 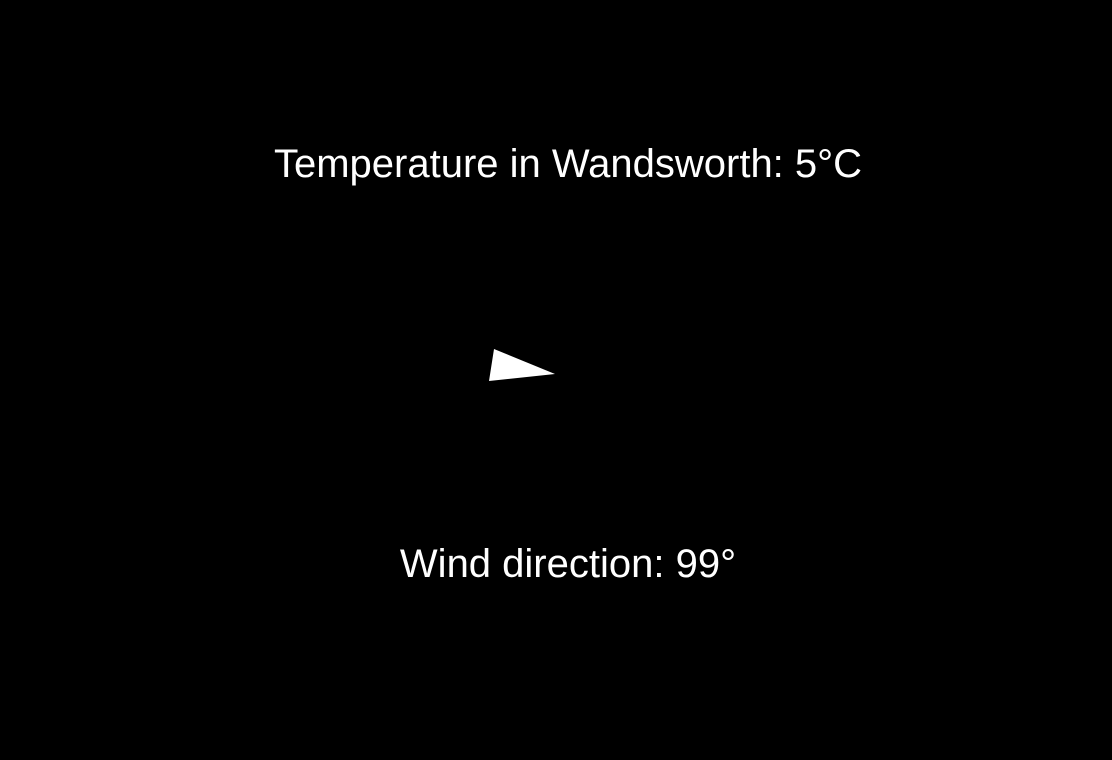 I want to click on temperature-label: Temperature in Wandsworth: 5°C, so click(x=568, y=164).